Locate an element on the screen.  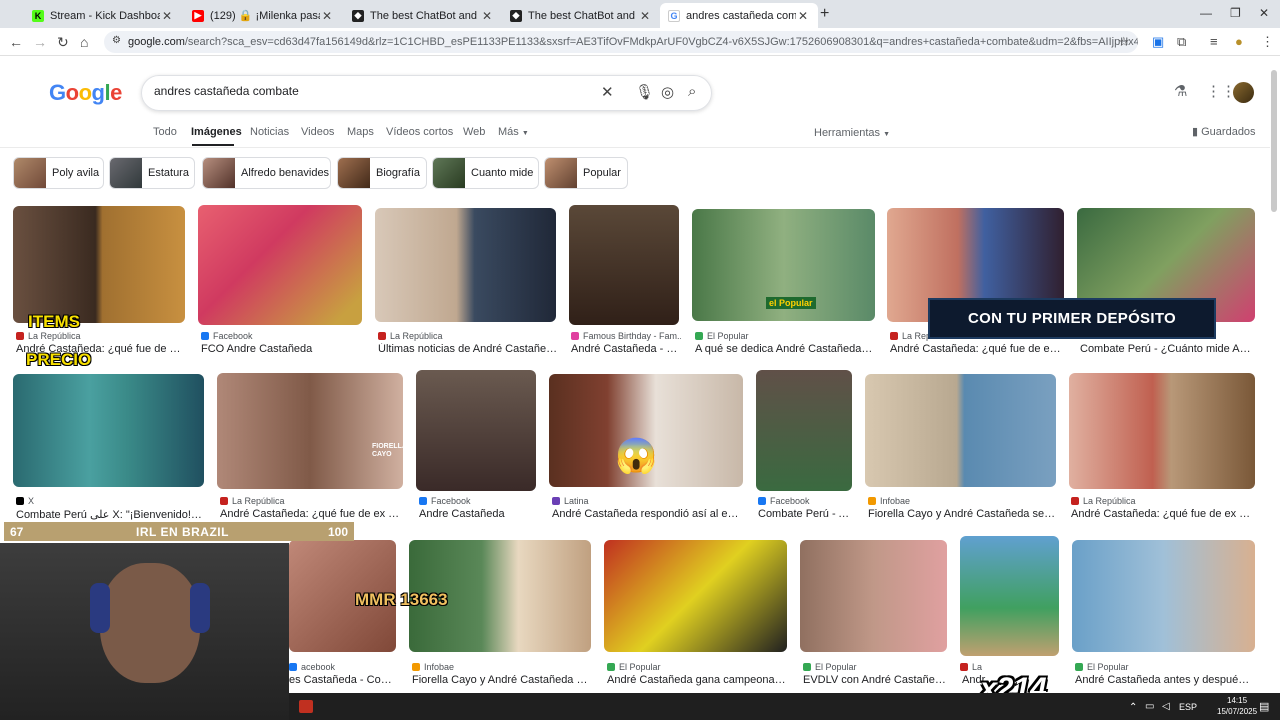
result-source: X is located at coordinates (111, 501).